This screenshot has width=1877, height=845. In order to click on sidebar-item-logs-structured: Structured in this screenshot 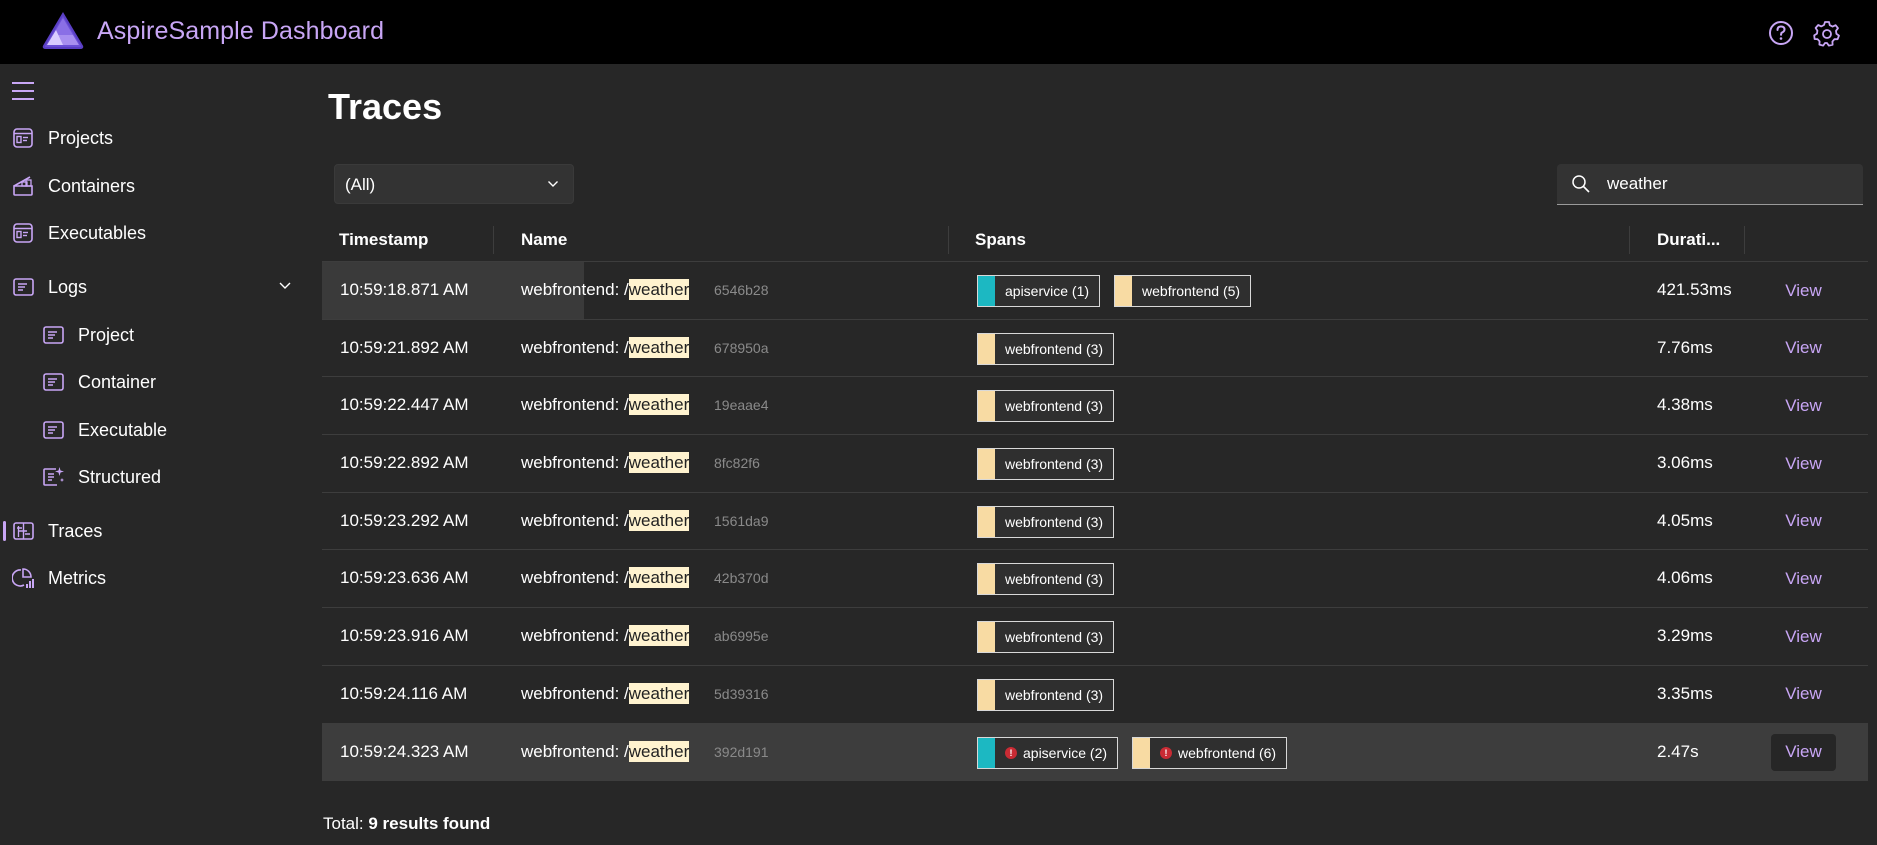, I will do `click(150, 477)`.